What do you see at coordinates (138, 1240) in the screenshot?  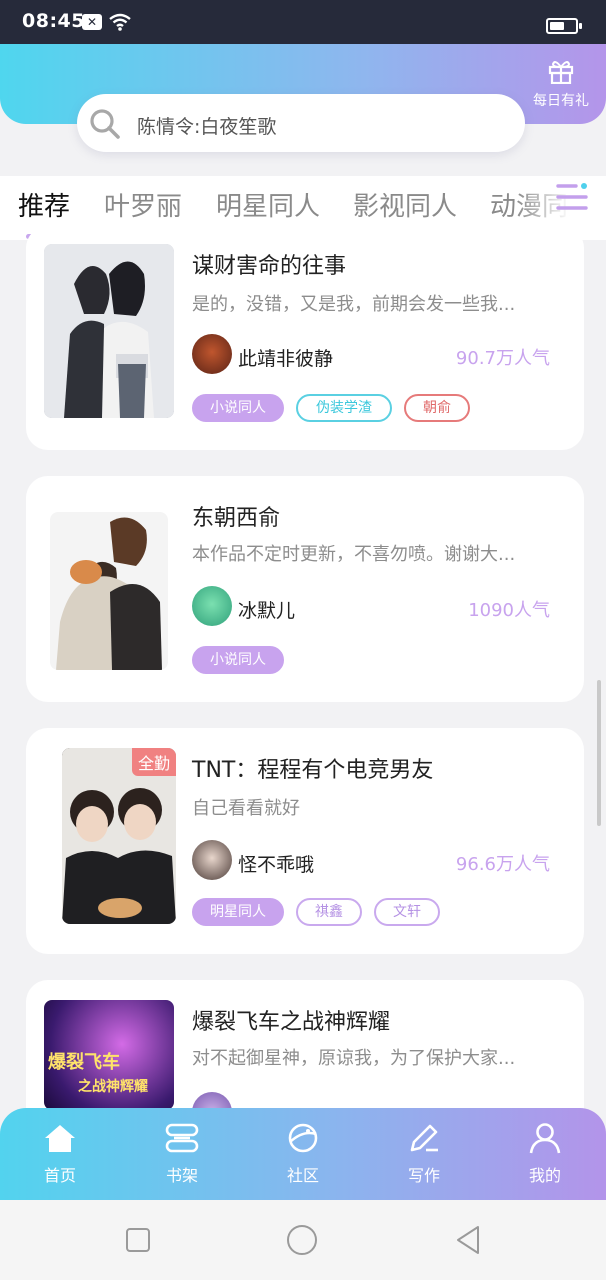 I see `recent-apps-icon` at bounding box center [138, 1240].